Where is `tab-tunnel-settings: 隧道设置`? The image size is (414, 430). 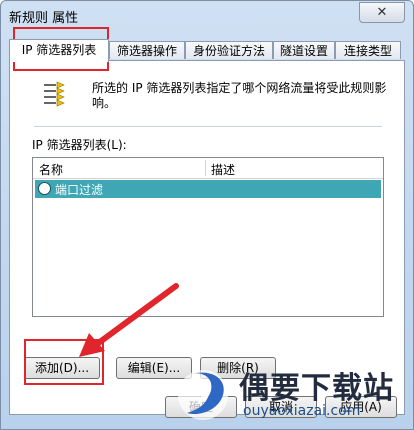 tab-tunnel-settings: 隧道设置 is located at coordinates (304, 50).